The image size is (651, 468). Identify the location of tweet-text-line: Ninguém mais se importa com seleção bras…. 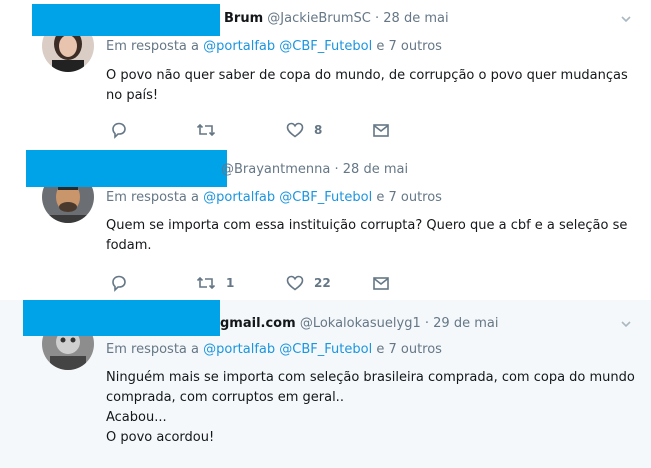
(370, 387).